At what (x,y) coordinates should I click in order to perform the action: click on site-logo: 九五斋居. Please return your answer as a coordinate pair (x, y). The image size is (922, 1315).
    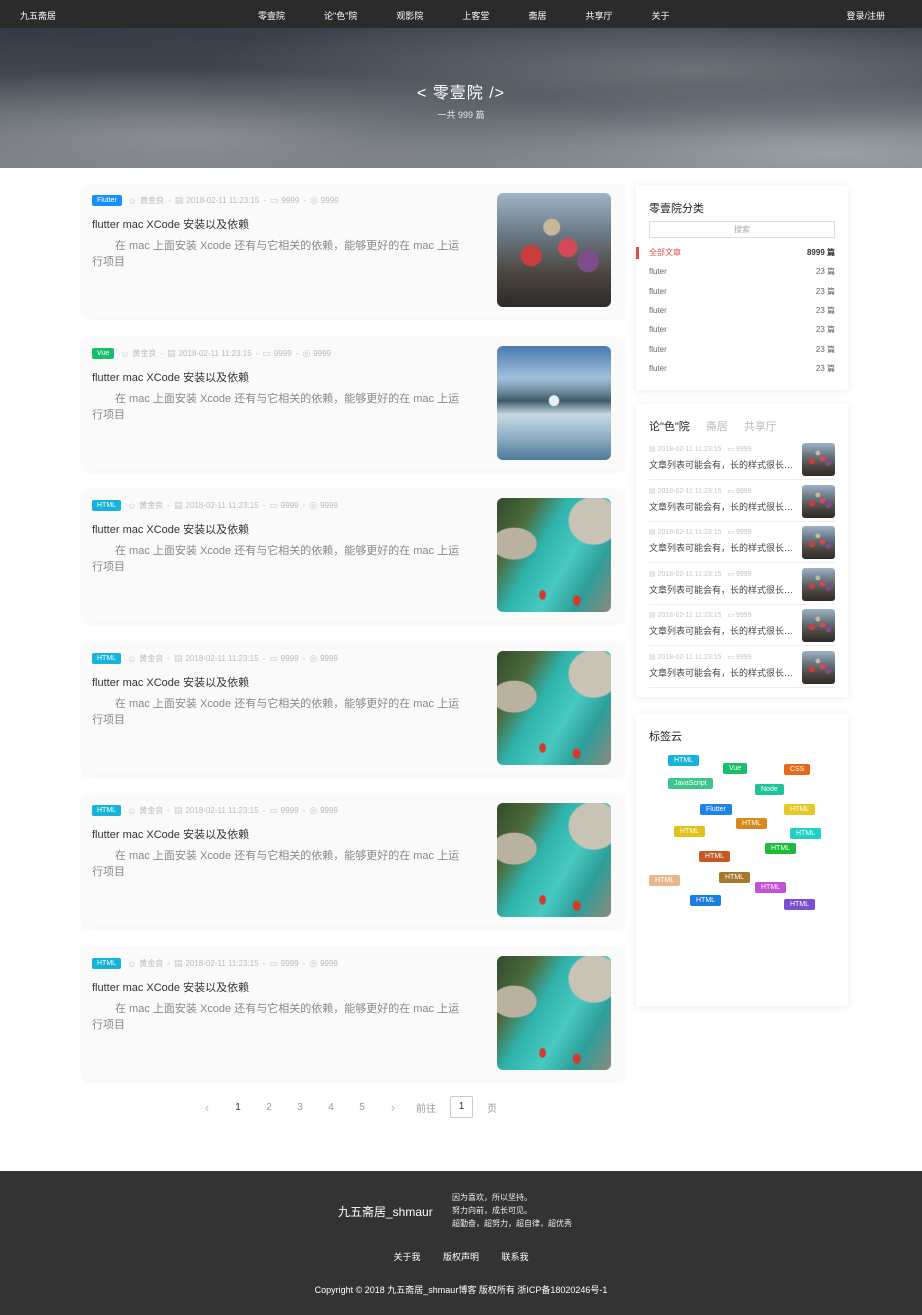
    Looking at the image, I should click on (38, 15).